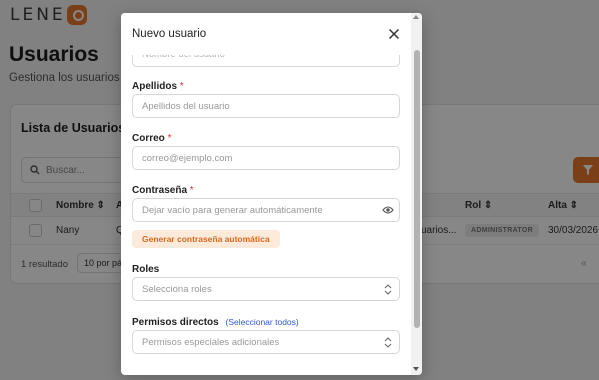  I want to click on close-icon, so click(394, 34).